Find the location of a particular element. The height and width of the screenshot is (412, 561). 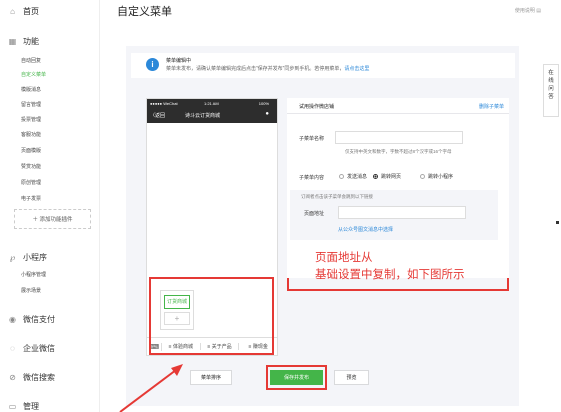

info-icon: i is located at coordinates (152, 64).